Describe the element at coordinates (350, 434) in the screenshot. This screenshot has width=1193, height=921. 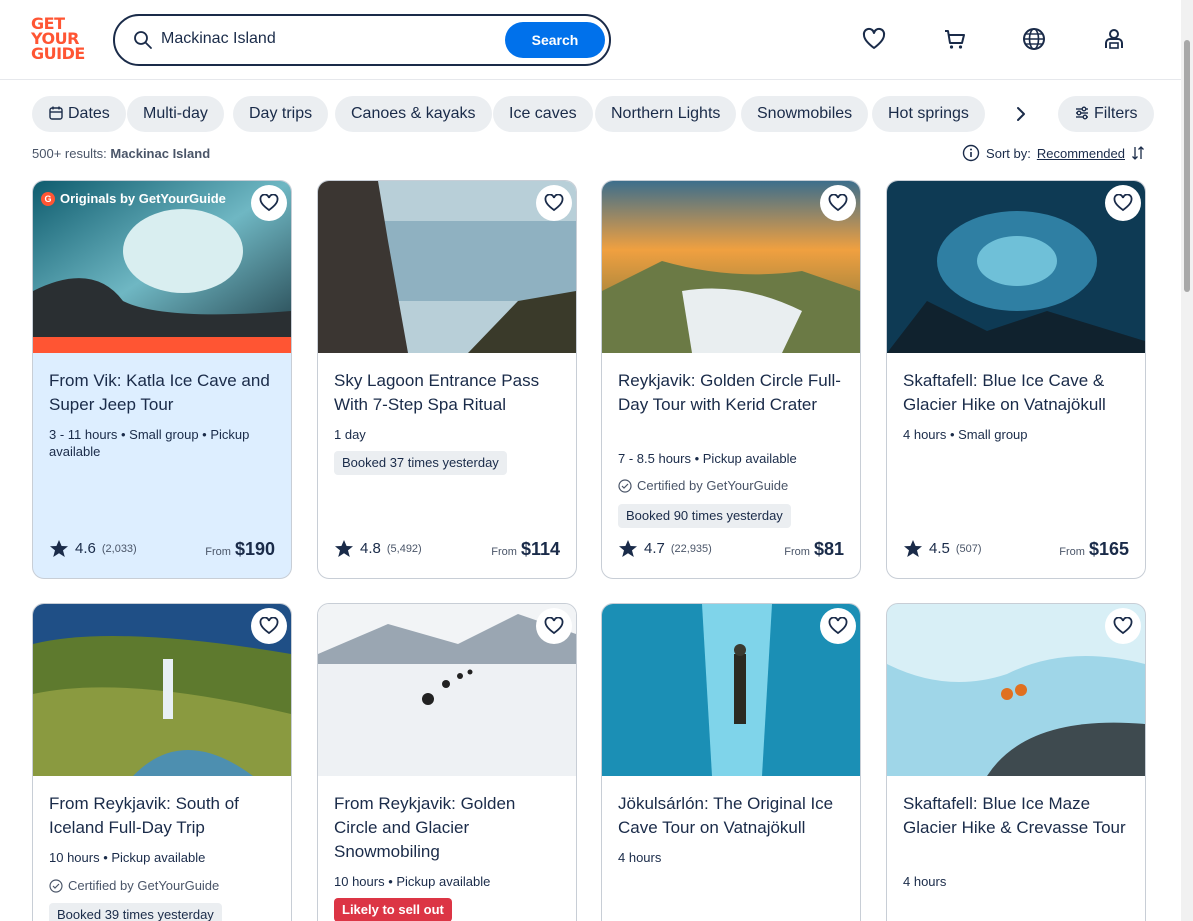
I see `card-meta: 1 day` at that location.